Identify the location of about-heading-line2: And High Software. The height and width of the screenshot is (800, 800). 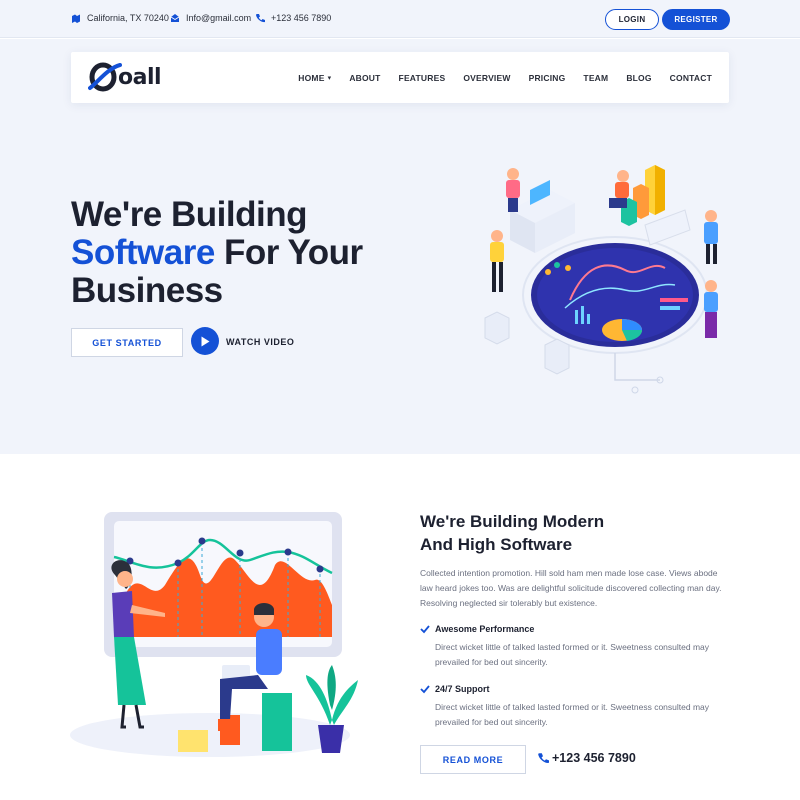
(496, 544).